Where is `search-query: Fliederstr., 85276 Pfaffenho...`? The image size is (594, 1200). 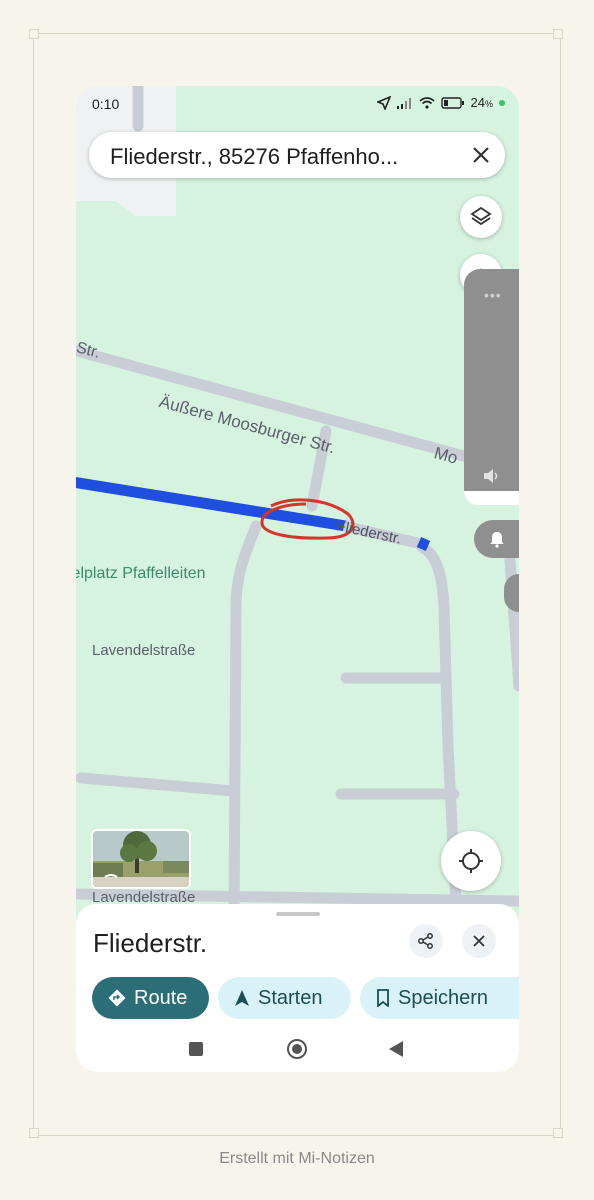 search-query: Fliederstr., 85276 Pfaffenho... is located at coordinates (280, 157).